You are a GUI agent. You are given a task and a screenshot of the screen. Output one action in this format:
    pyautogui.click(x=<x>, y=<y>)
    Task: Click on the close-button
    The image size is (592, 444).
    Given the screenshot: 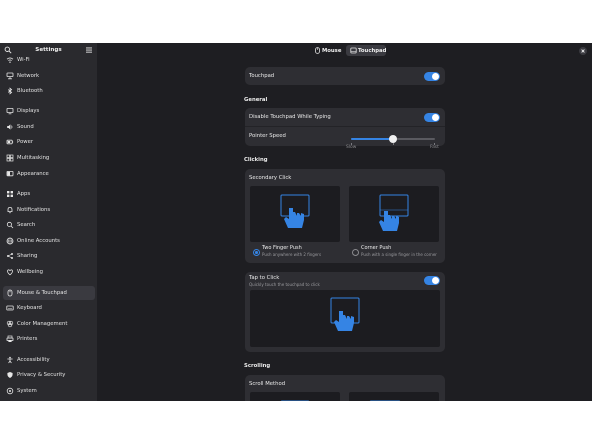 What is the action you would take?
    pyautogui.click(x=583, y=51)
    